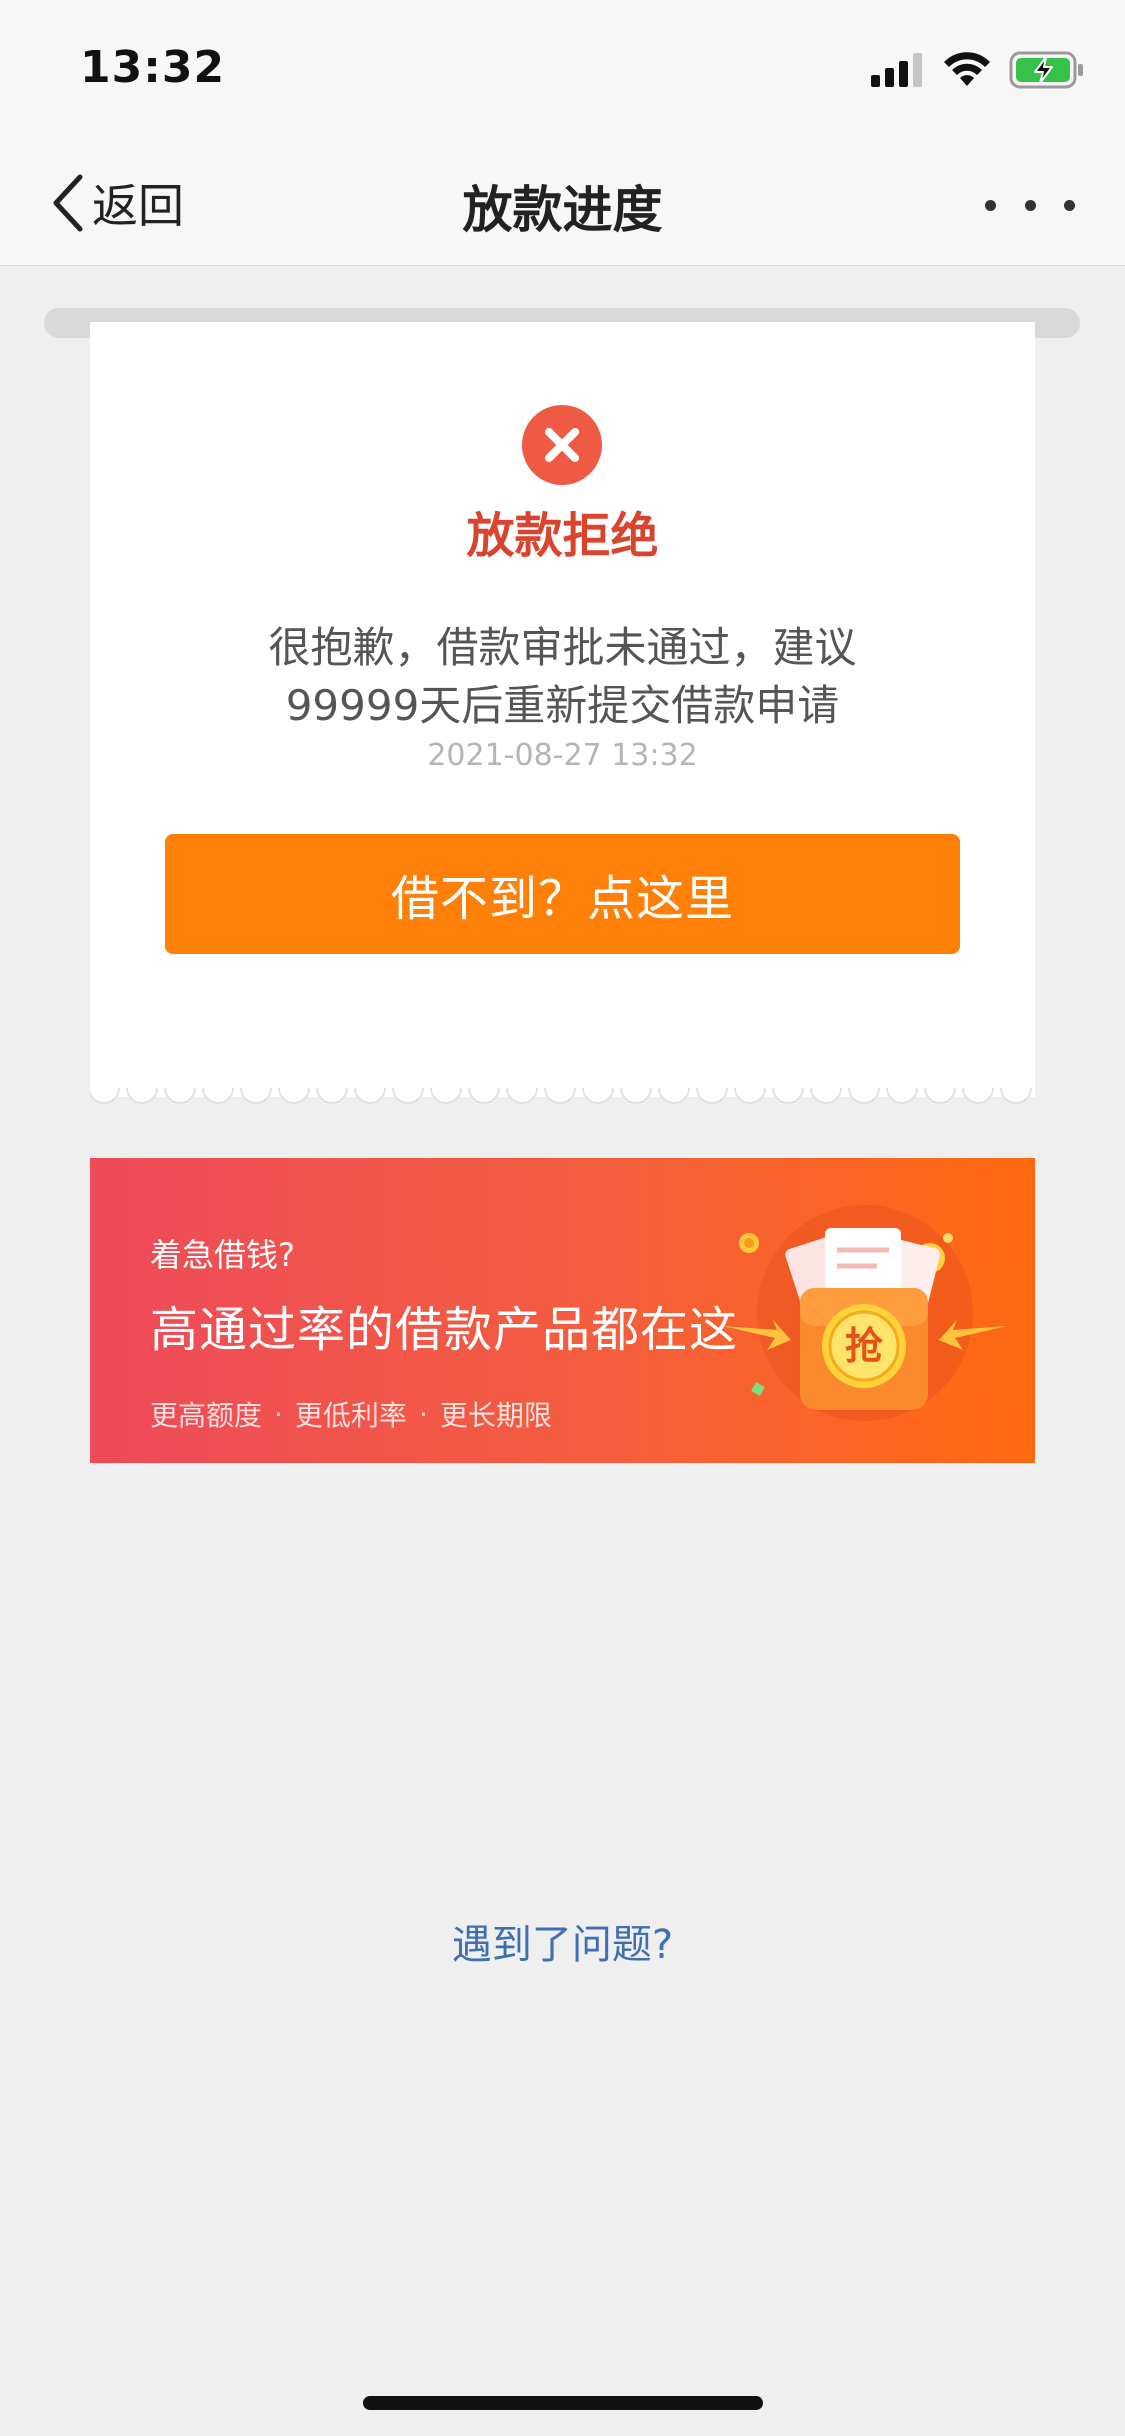  Describe the element at coordinates (562, 210) in the screenshot. I see `page-title: 放款进度` at that location.